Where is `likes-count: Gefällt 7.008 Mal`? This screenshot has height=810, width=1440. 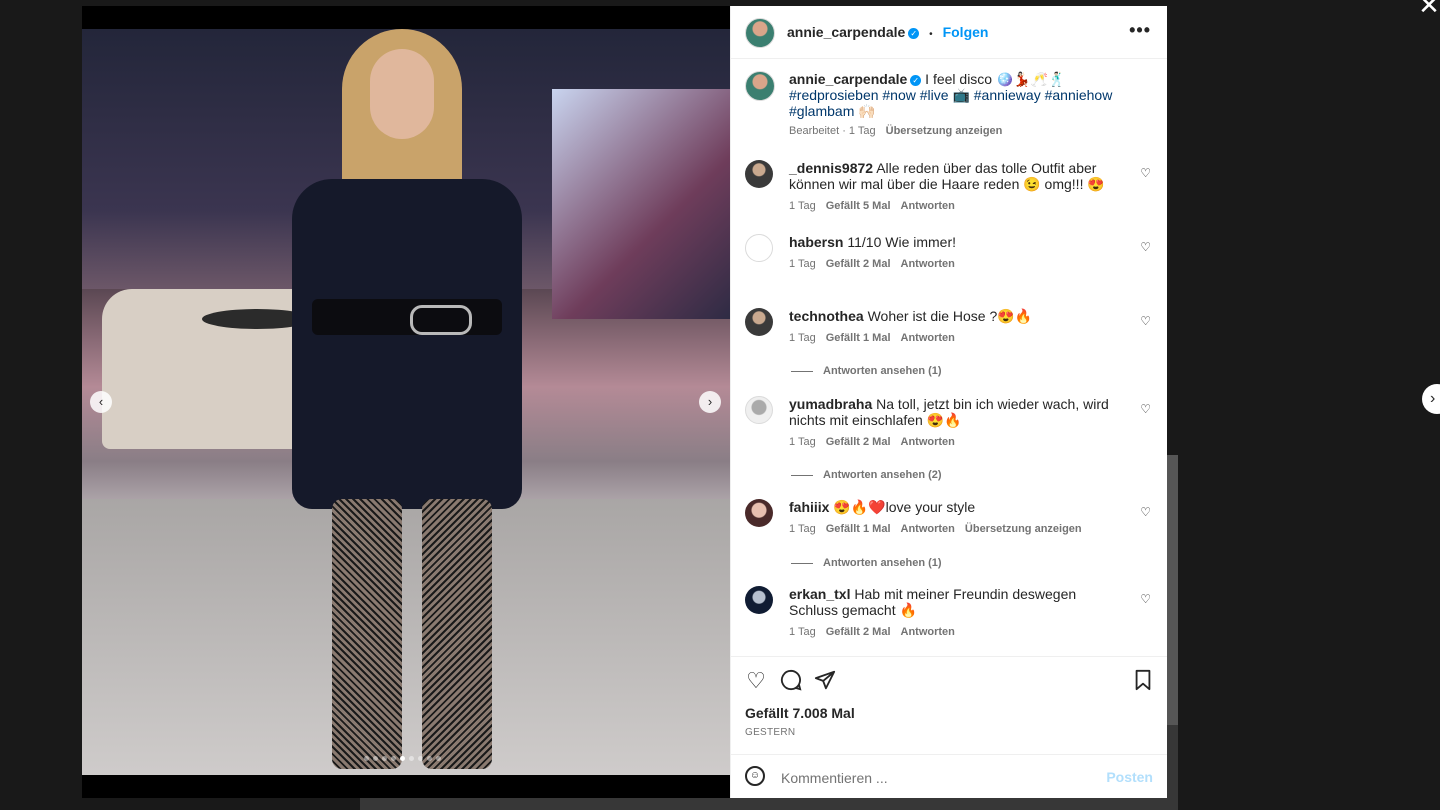 likes-count: Gefällt 7.008 Mal is located at coordinates (800, 713).